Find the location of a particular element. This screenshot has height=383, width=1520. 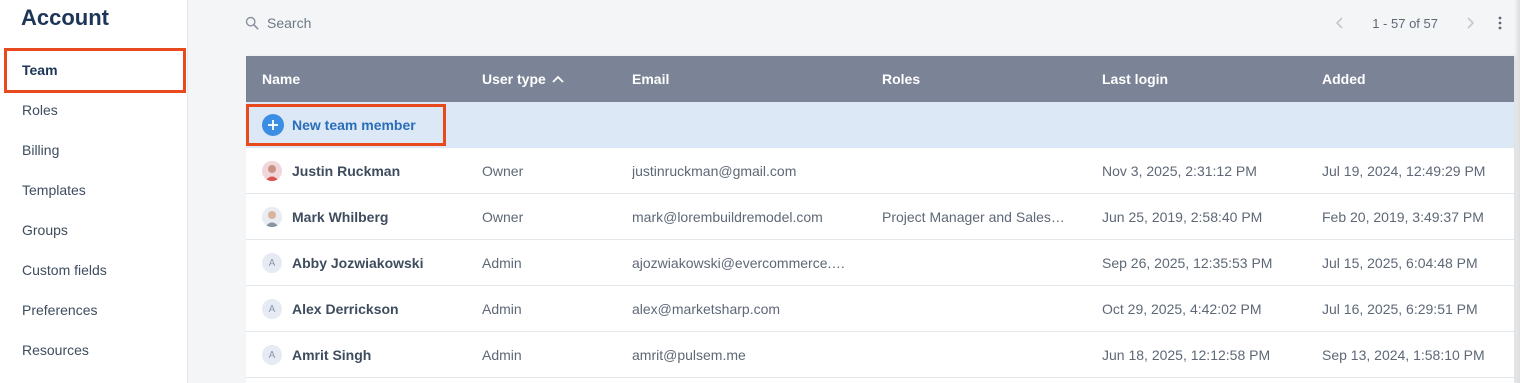

member-name: Amrit Singh is located at coordinates (332, 355).